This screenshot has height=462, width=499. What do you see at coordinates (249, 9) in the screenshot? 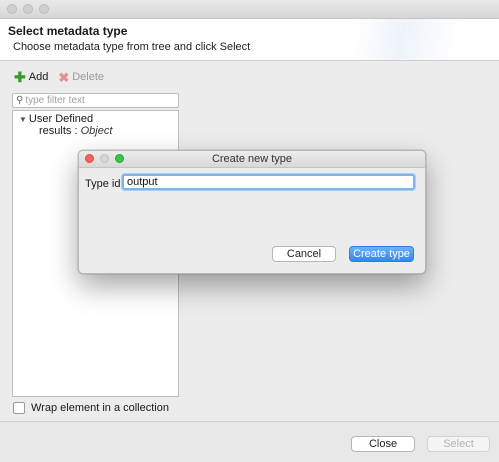
I see `window-titlebar` at bounding box center [249, 9].